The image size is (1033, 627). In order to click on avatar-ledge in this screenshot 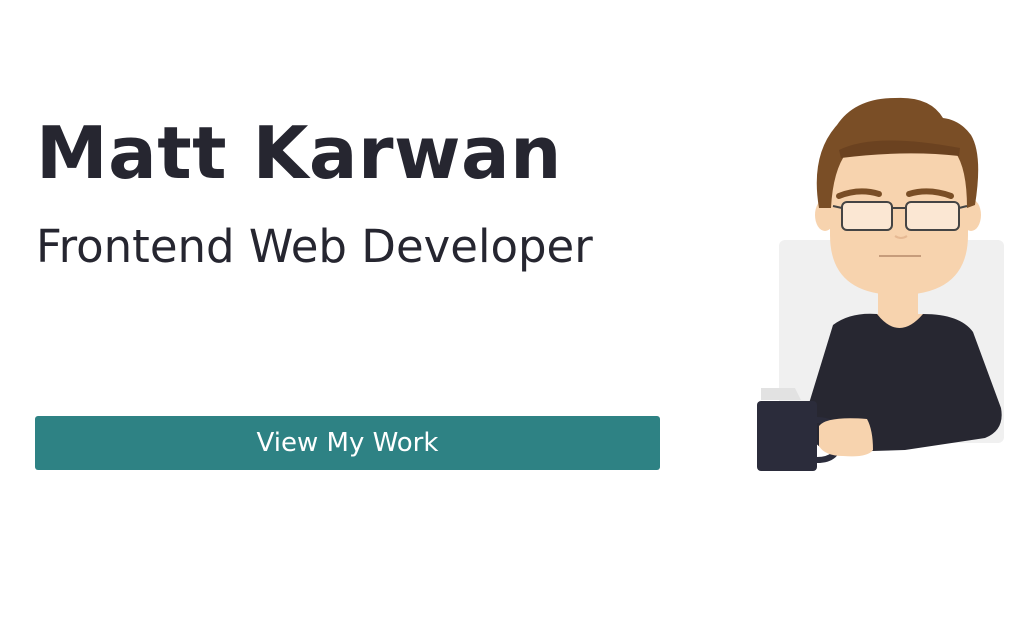, I will do `click(781, 394)`.